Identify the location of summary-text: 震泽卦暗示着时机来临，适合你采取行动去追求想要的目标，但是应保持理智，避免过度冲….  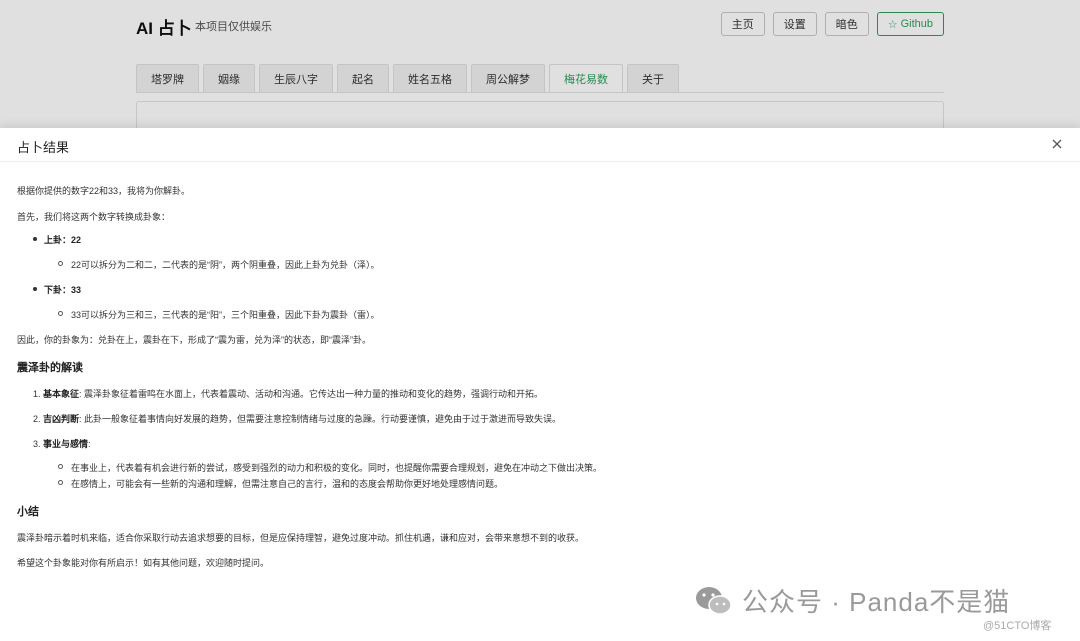
(301, 538).